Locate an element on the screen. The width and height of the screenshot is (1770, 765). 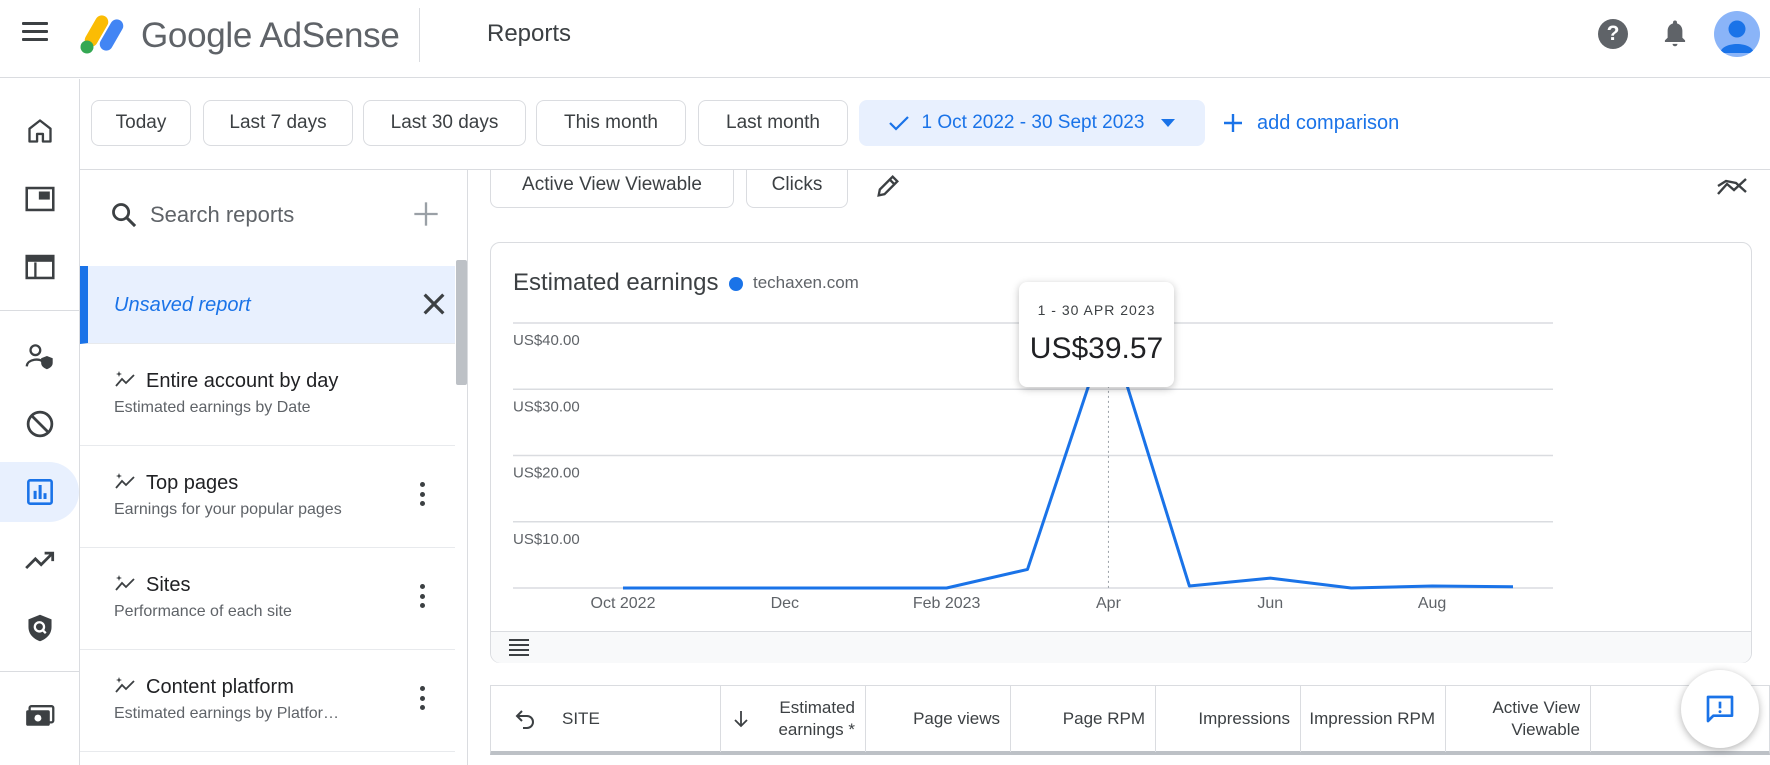
column-header-page-views: Page views is located at coordinates (938, 719).